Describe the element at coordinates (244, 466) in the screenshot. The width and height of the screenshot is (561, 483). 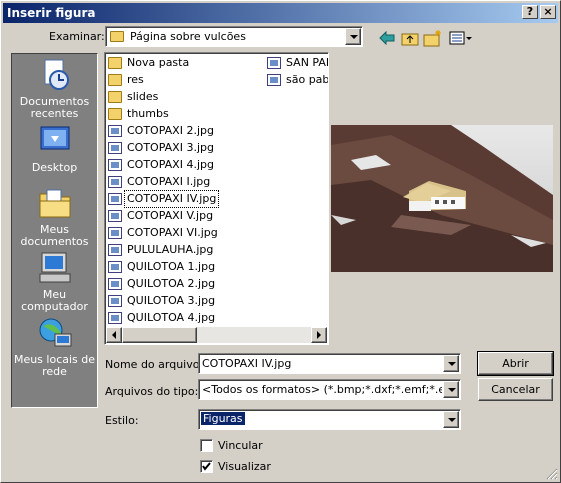
I see `preview-label: Visualizar` at that location.